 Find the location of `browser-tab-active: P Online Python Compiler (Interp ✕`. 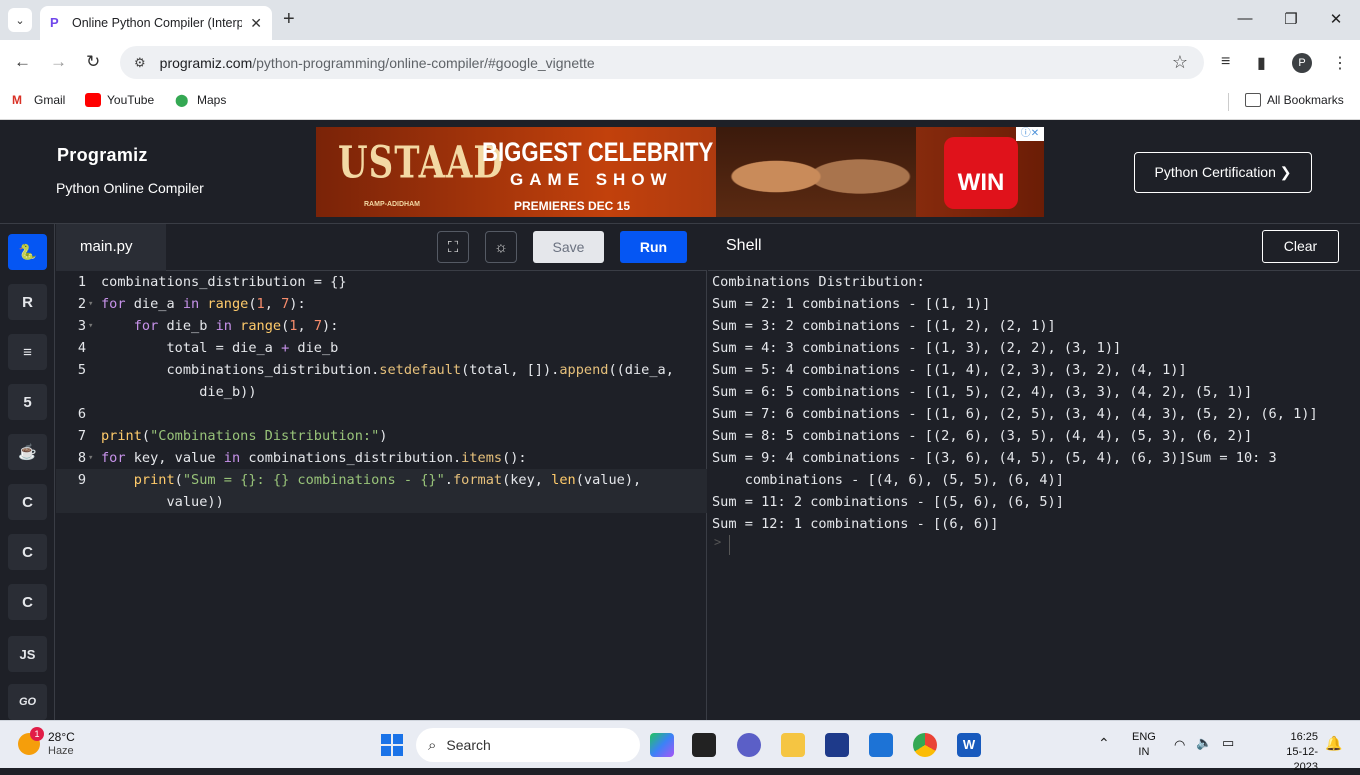

browser-tab-active: P Online Python Compiler (Interp ✕ is located at coordinates (156, 23).